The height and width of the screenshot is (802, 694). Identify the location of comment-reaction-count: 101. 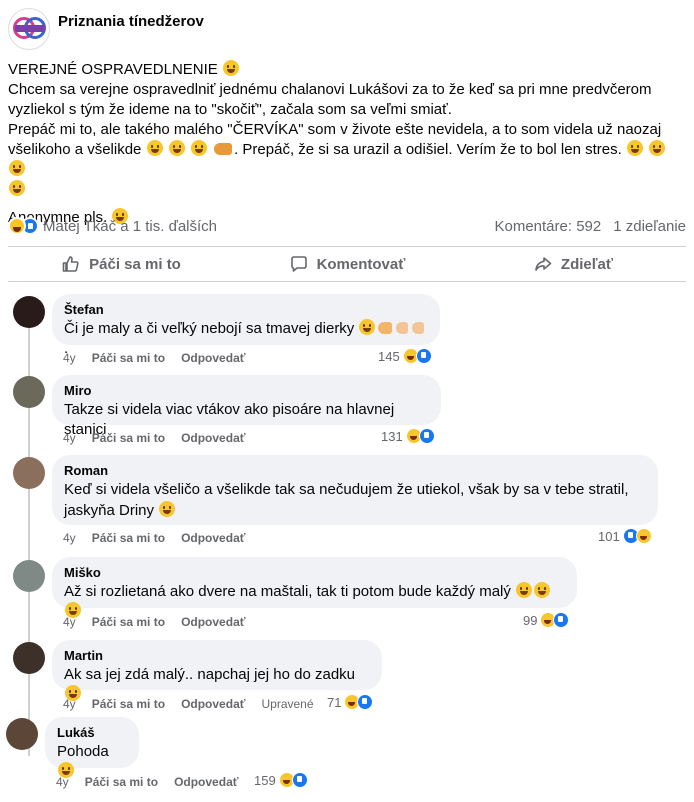
(625, 536).